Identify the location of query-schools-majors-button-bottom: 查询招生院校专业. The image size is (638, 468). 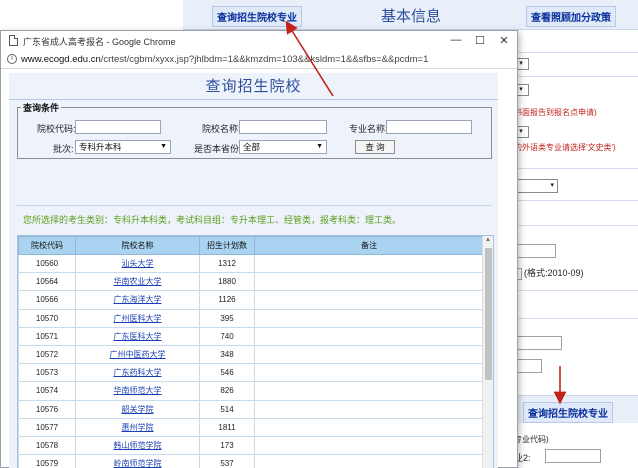
(568, 412).